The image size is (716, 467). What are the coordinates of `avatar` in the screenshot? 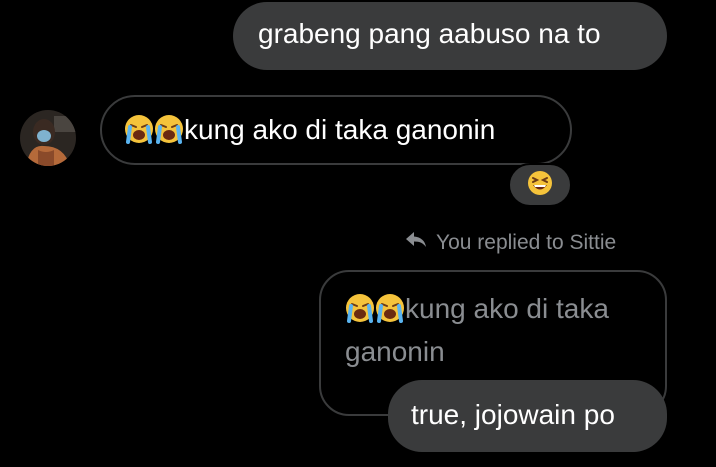 It's located at (48, 138).